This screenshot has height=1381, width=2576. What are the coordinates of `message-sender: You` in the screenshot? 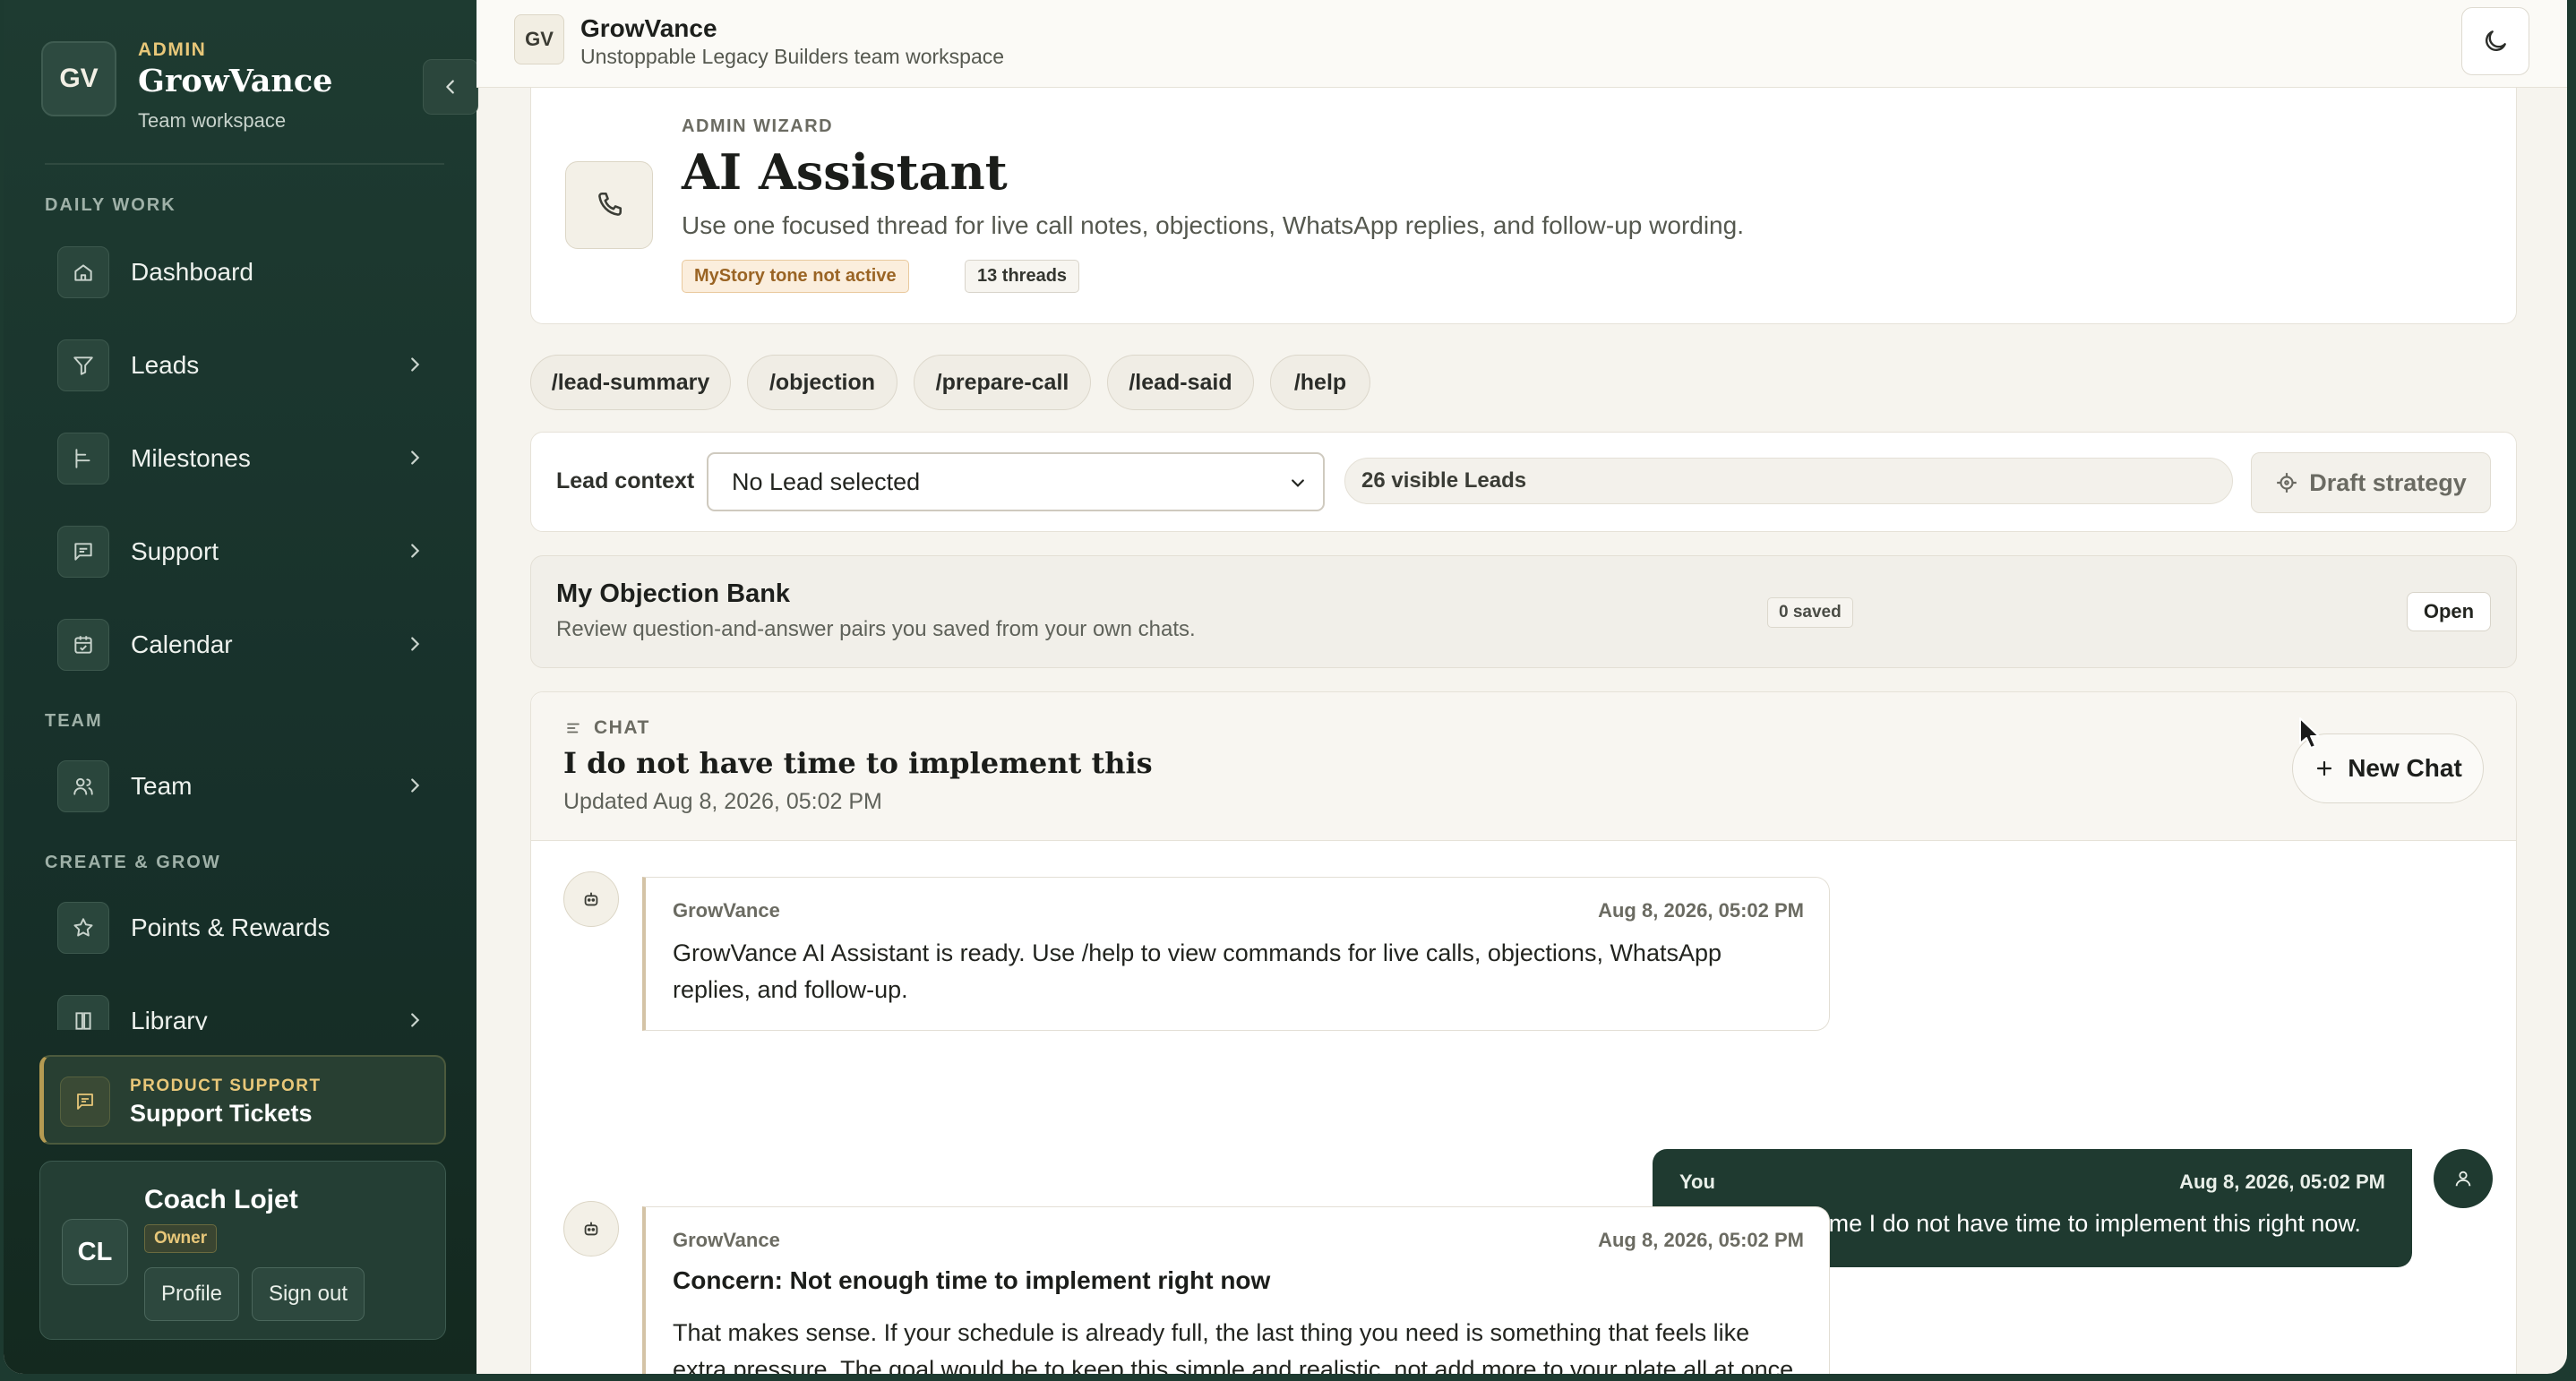 It's located at (1697, 1182).